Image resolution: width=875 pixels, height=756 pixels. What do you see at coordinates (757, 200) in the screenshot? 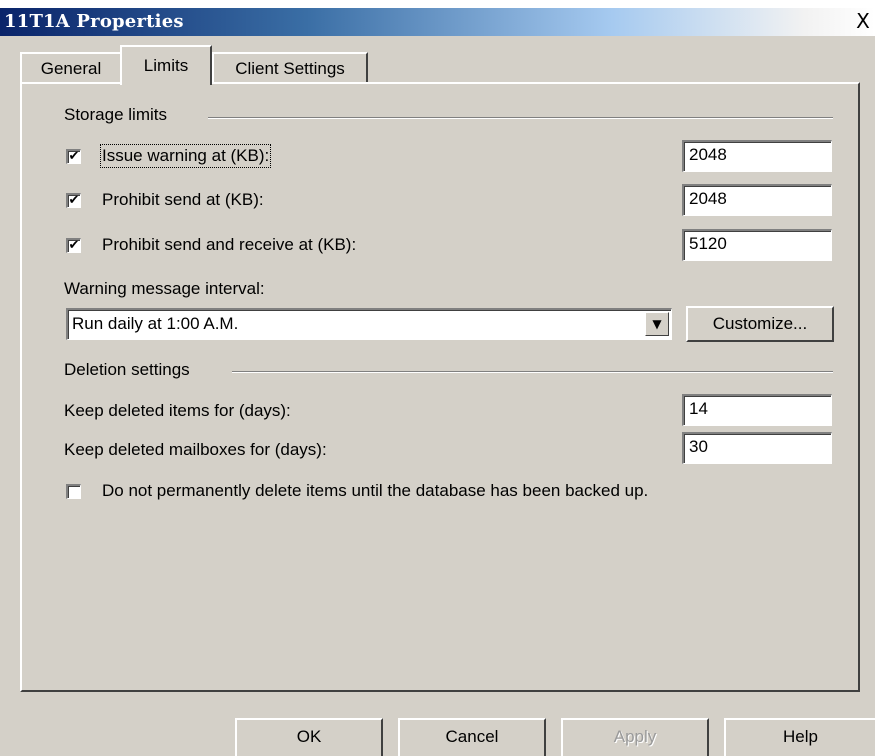
I see `prohibit-send-input: 2048` at bounding box center [757, 200].